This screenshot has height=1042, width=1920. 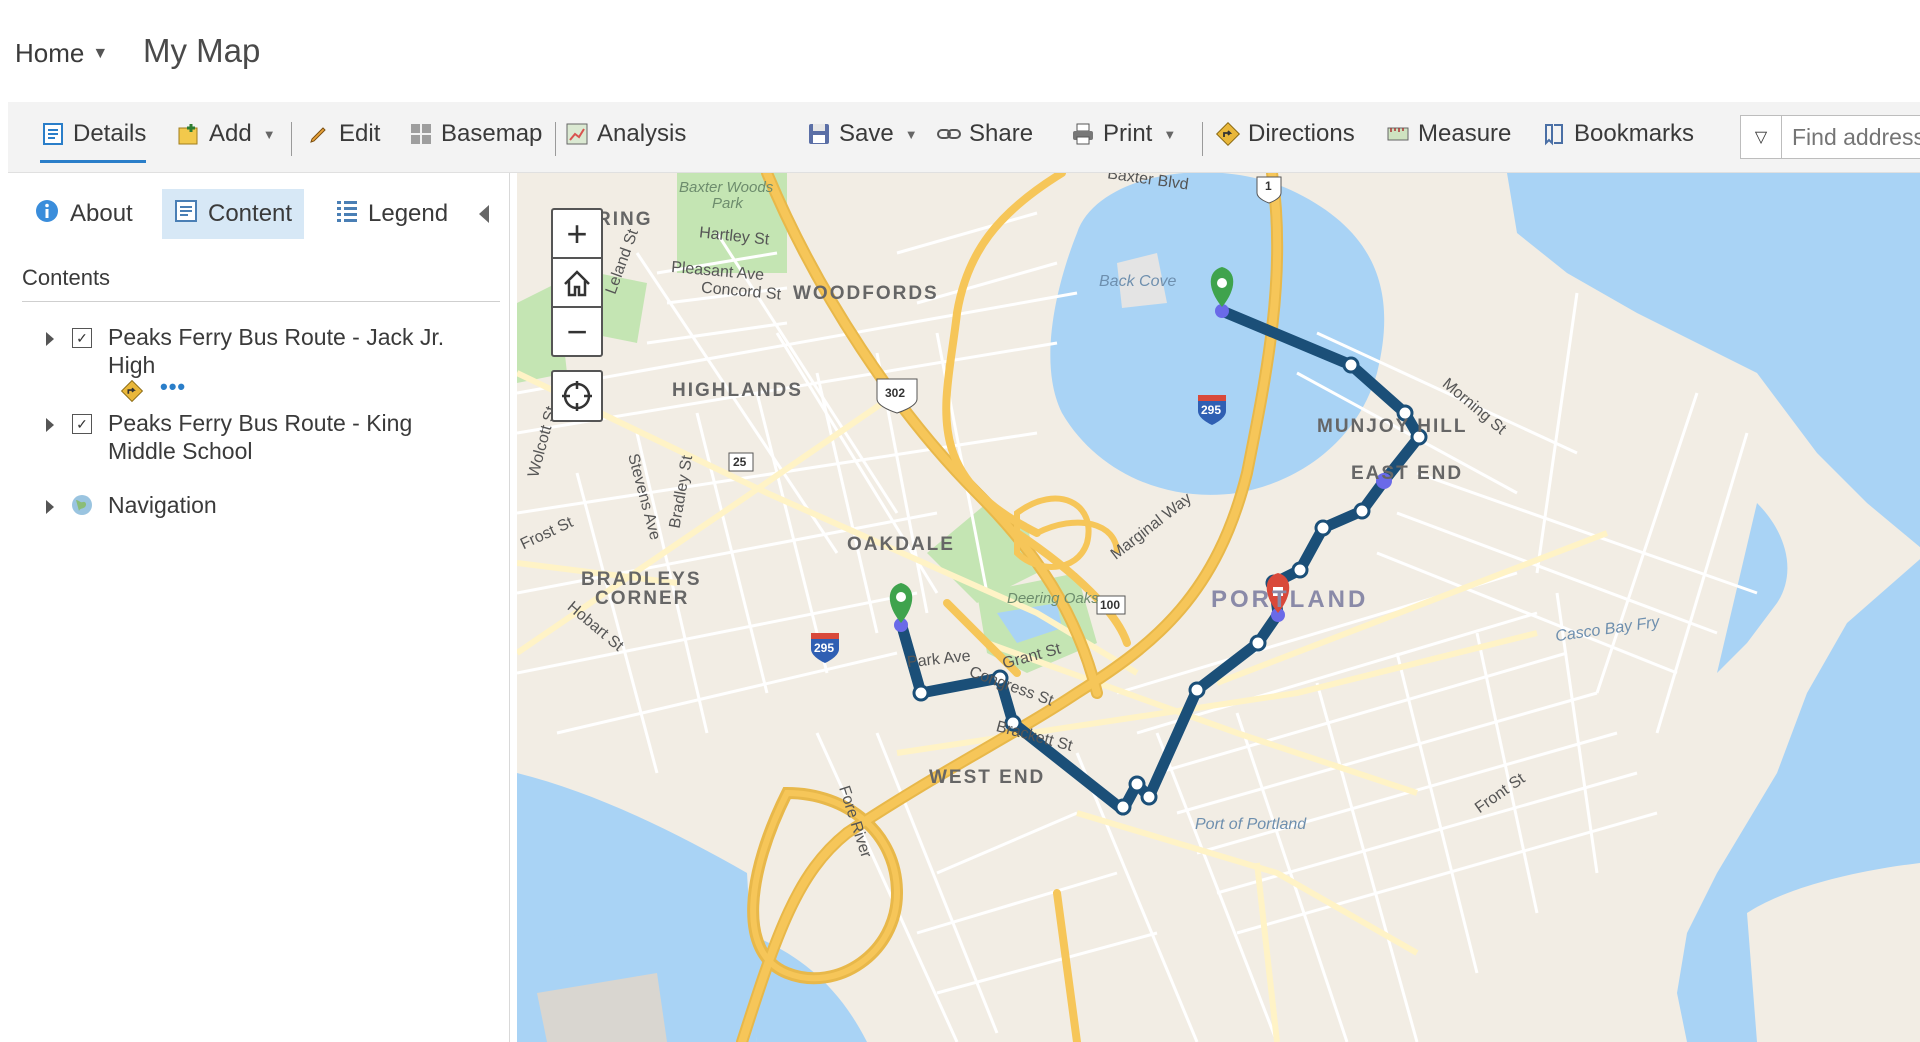 I want to click on layer-name: Peaks Ferry Bus Route - Jack Jr. High, so click(x=278, y=351).